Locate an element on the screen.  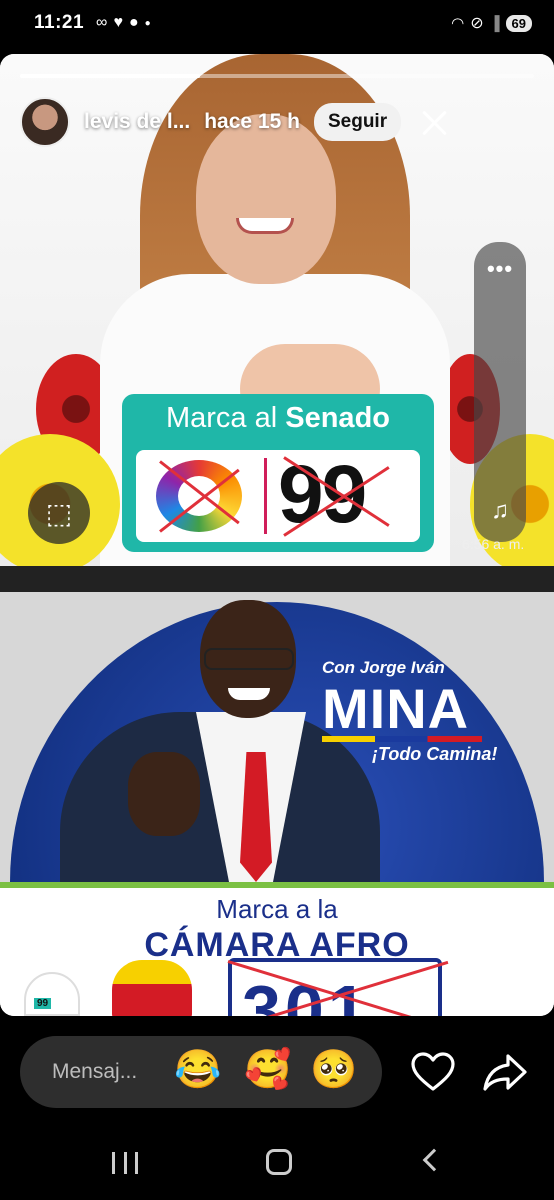
camara-ballot: 301 is located at coordinates (335, 987).